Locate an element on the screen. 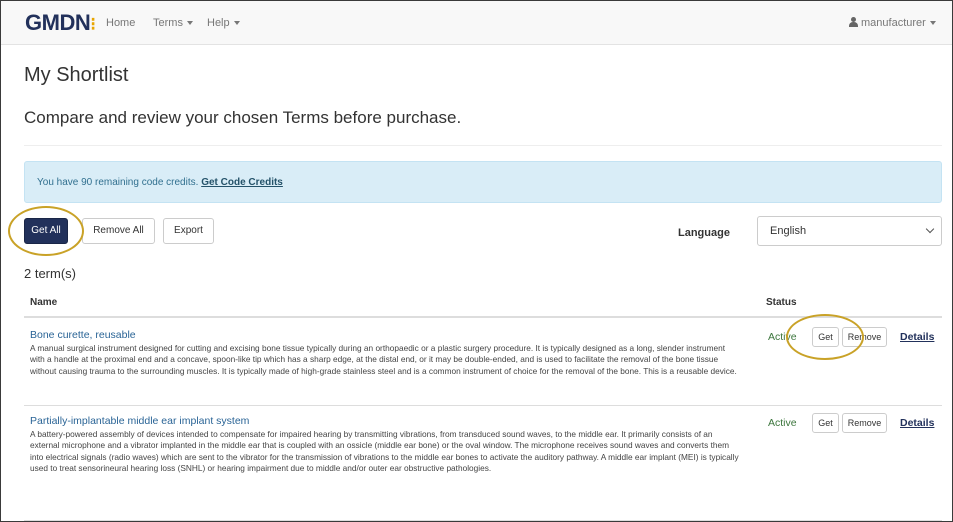  column-header-name: Name is located at coordinates (44, 302).